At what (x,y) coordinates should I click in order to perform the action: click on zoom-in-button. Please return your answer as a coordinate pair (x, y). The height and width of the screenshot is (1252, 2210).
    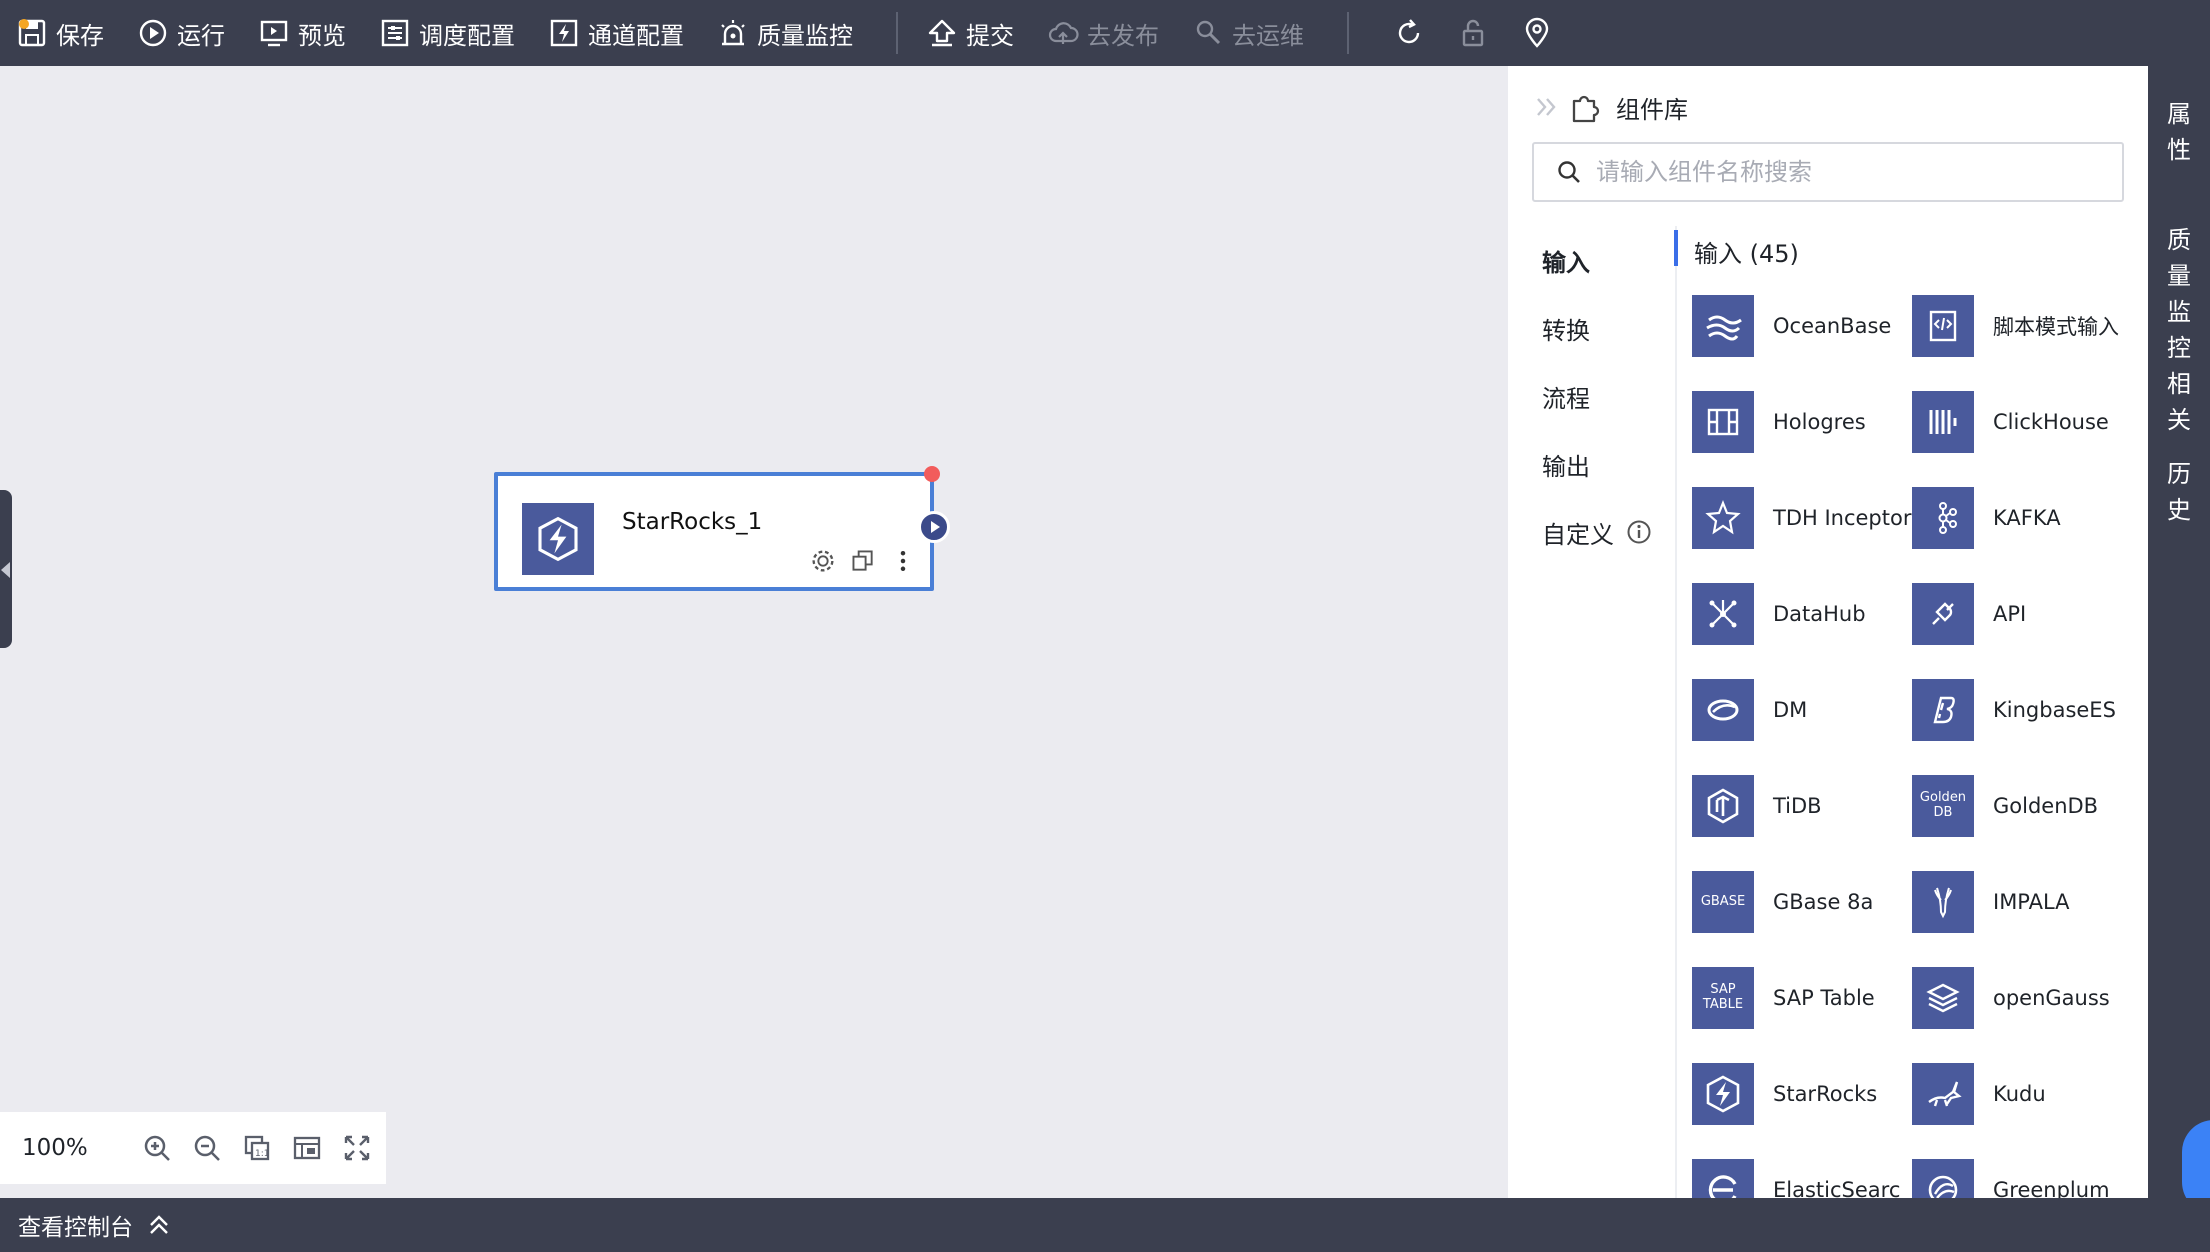
    Looking at the image, I should click on (157, 1148).